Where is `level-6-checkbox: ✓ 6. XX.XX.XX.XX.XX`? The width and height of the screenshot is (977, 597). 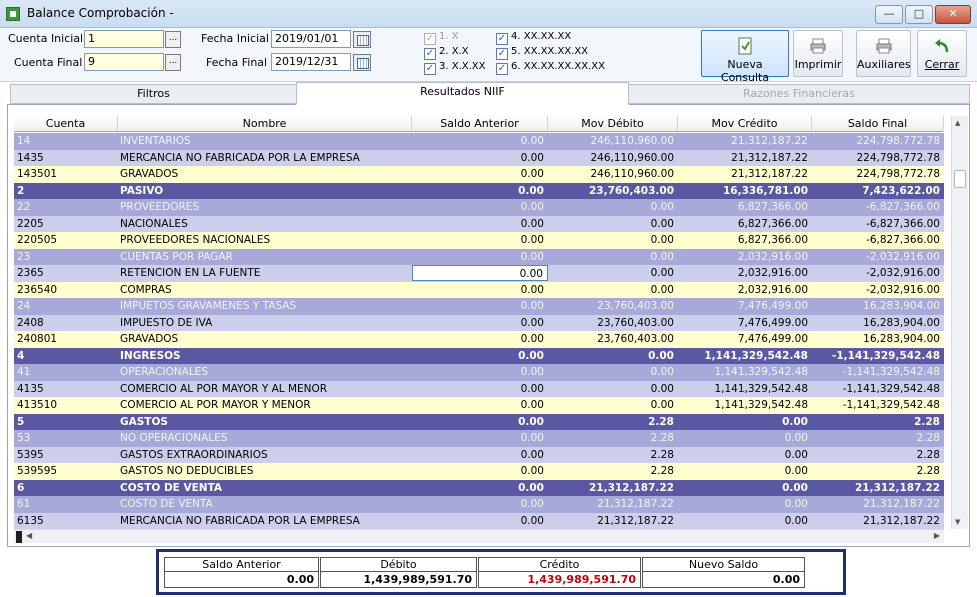
level-6-checkbox: ✓ 6. XX.XX.XX.XX.XX is located at coordinates (550, 67).